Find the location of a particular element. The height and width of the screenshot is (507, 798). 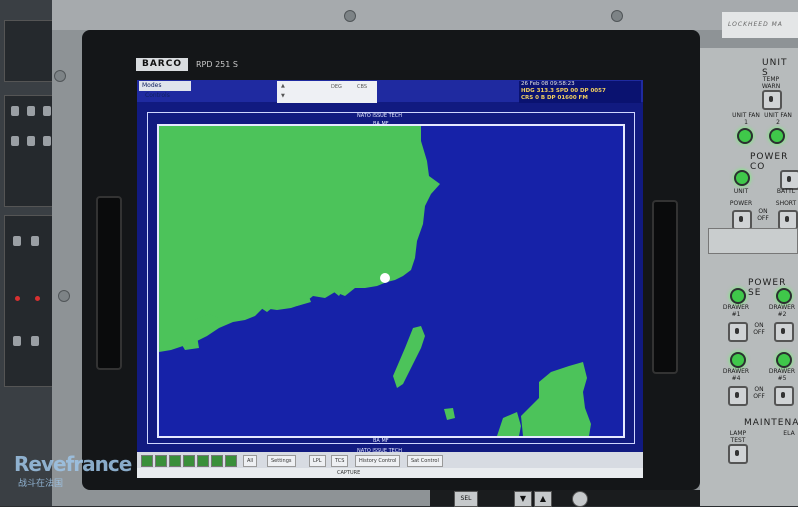

up-button: ▲ is located at coordinates (543, 499).